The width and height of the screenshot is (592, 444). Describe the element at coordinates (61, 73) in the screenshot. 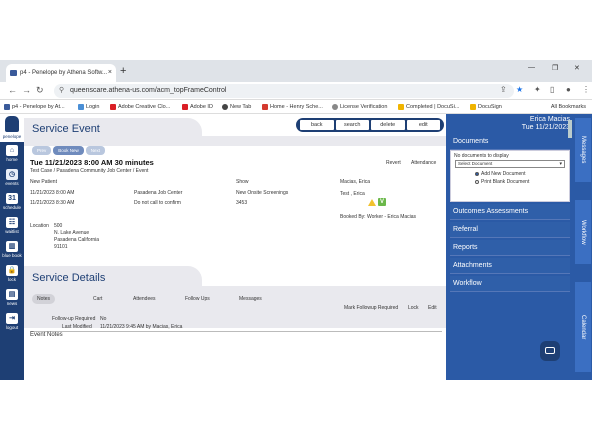

I see `browser-tab: p4 - Penelope by Athena Softw... ×` at that location.